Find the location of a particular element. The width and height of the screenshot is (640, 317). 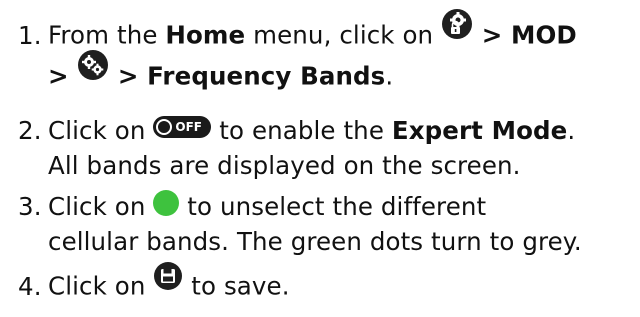

bold-term-home: Home is located at coordinates (205, 35).